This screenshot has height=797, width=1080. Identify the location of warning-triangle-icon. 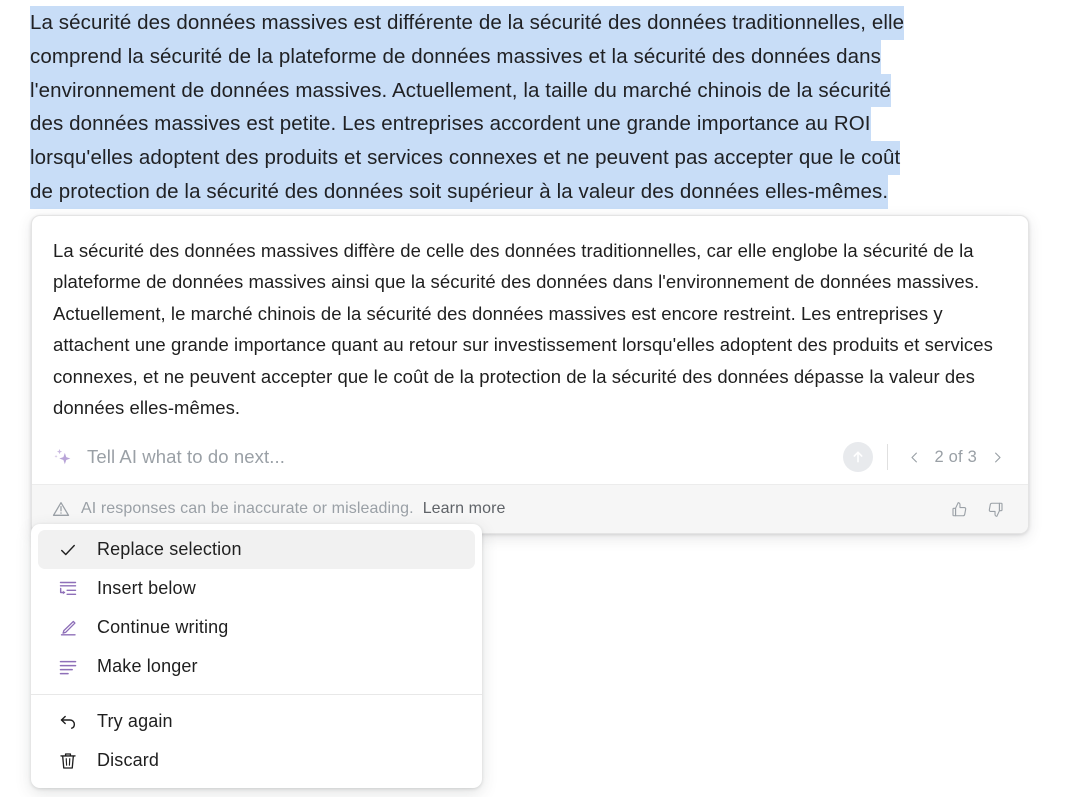
(61, 509).